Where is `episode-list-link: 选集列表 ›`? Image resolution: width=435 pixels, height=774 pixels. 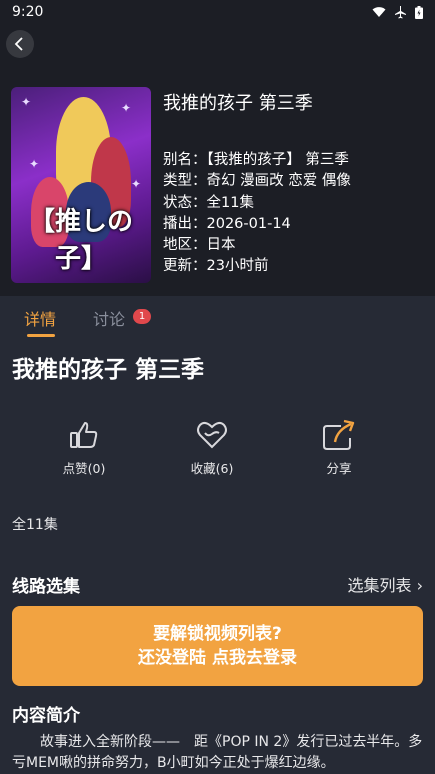 episode-list-link: 选集列表 › is located at coordinates (386, 584).